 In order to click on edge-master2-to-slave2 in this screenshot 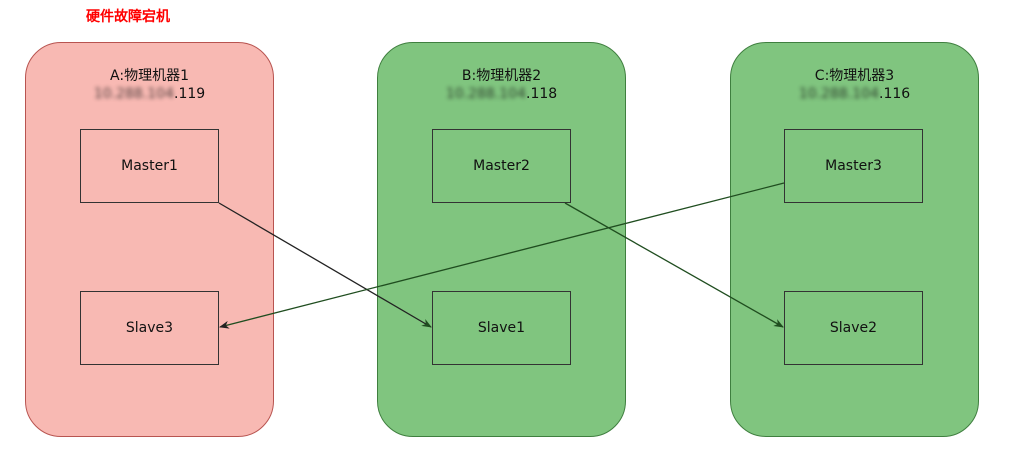, I will do `click(674, 265)`.